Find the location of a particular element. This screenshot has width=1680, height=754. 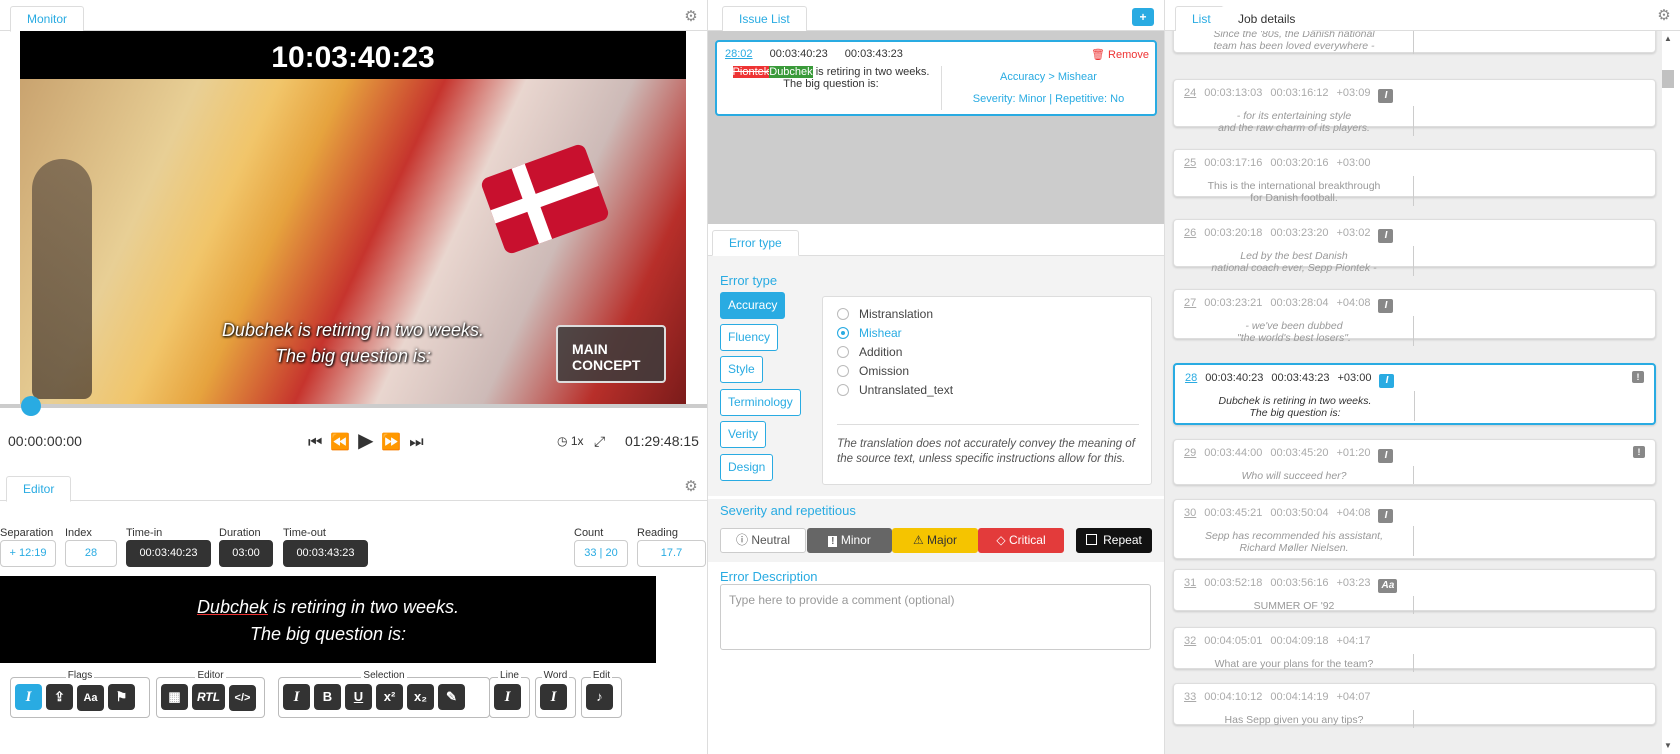

list-item-index: 32 is located at coordinates (1190, 641).